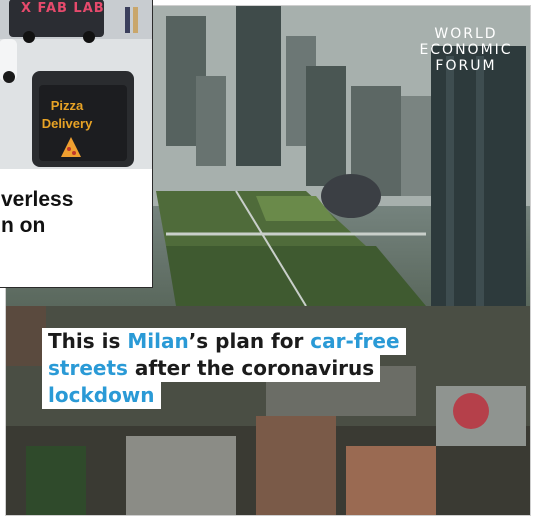 The image size is (547, 523). What do you see at coordinates (37, 213) in the screenshot?
I see `inset-caption: verless n on` at bounding box center [37, 213].